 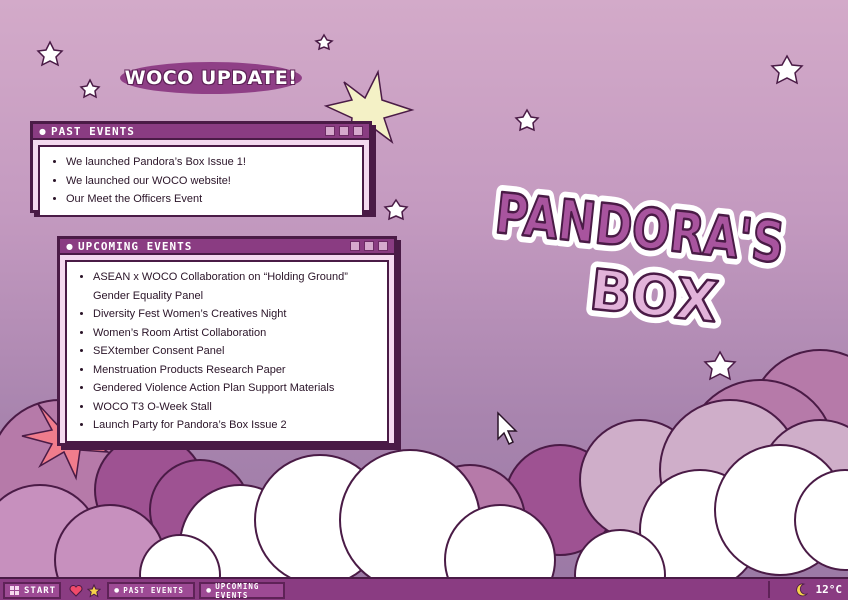 I want to click on list-item: We launched Pandora’s Box Issue 1!, so click(x=209, y=162).